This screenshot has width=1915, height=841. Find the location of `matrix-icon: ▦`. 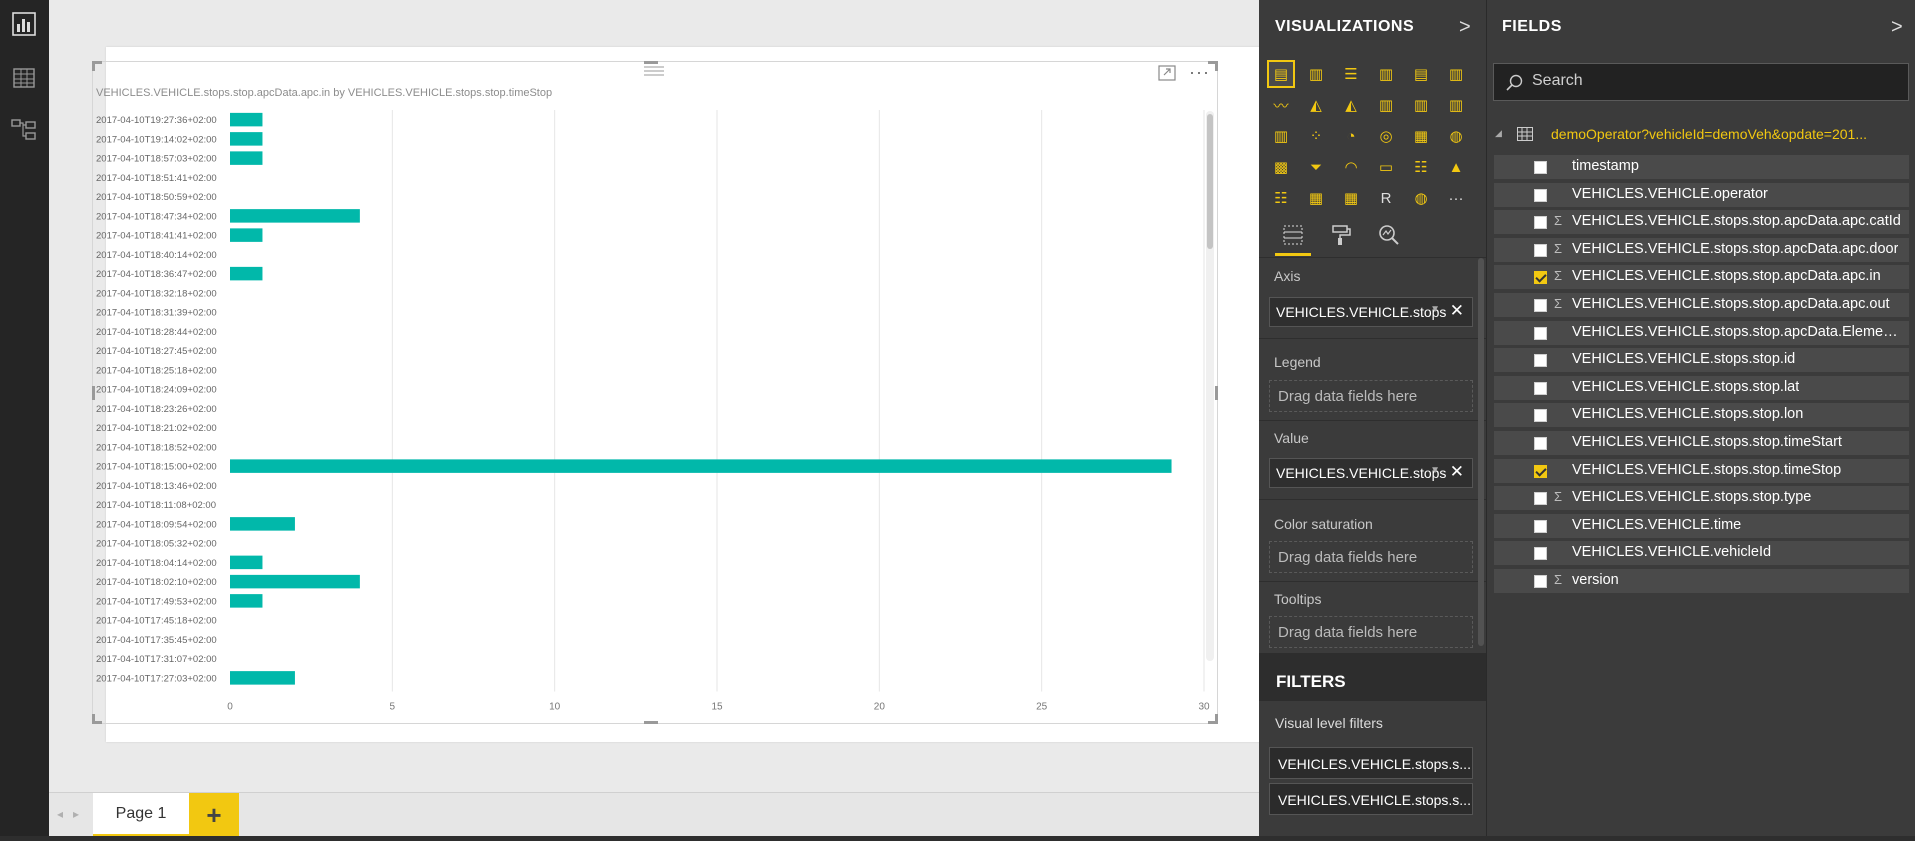

matrix-icon: ▦ is located at coordinates (1351, 198).